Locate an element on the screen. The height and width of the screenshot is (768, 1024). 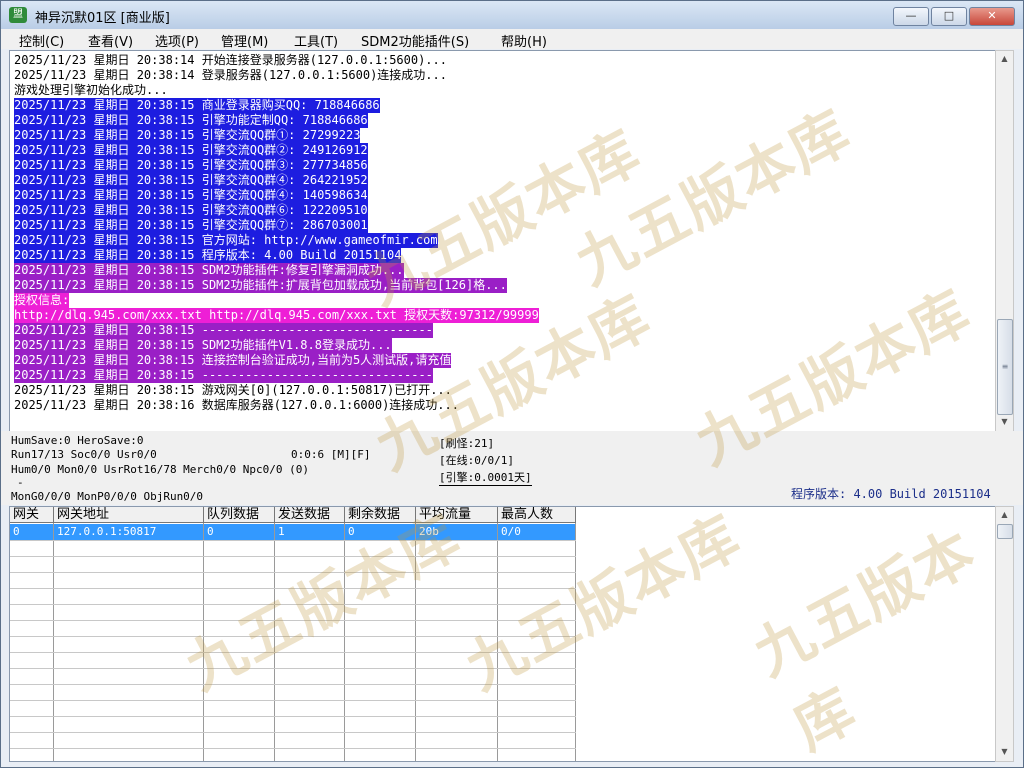
menu-view: 查看(V) is located at coordinates (110, 40).